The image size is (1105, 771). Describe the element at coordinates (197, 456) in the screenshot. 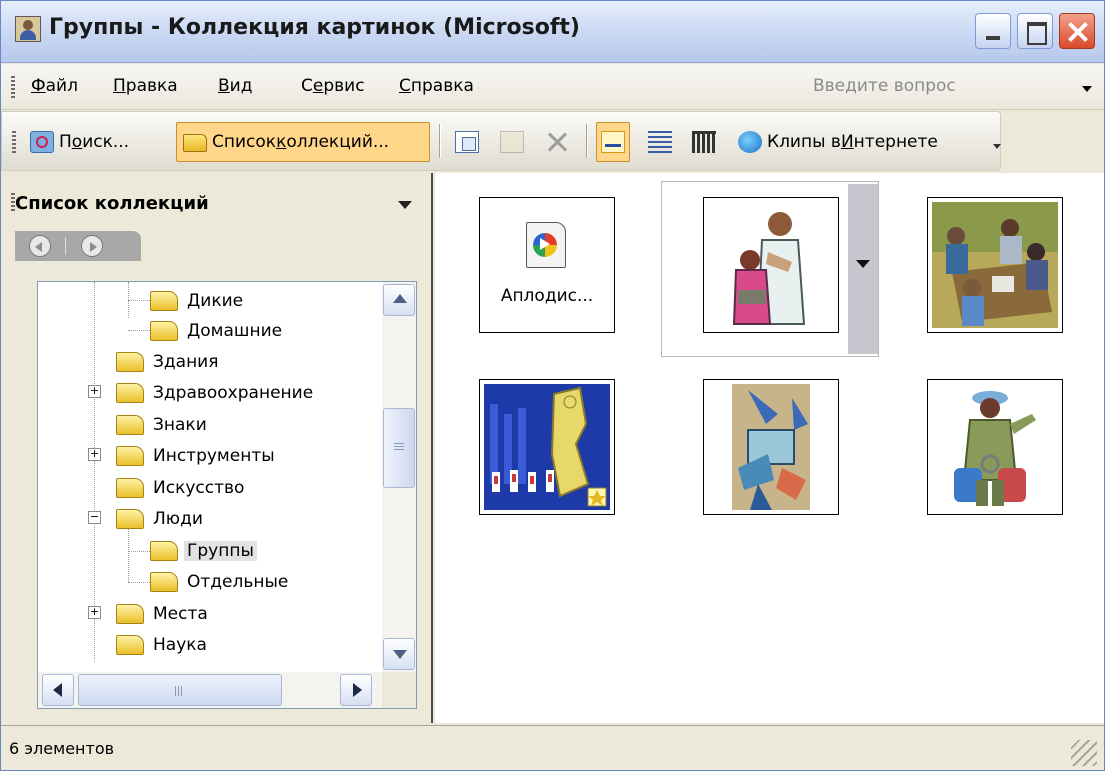

I see `tree-item: Инструменты` at that location.